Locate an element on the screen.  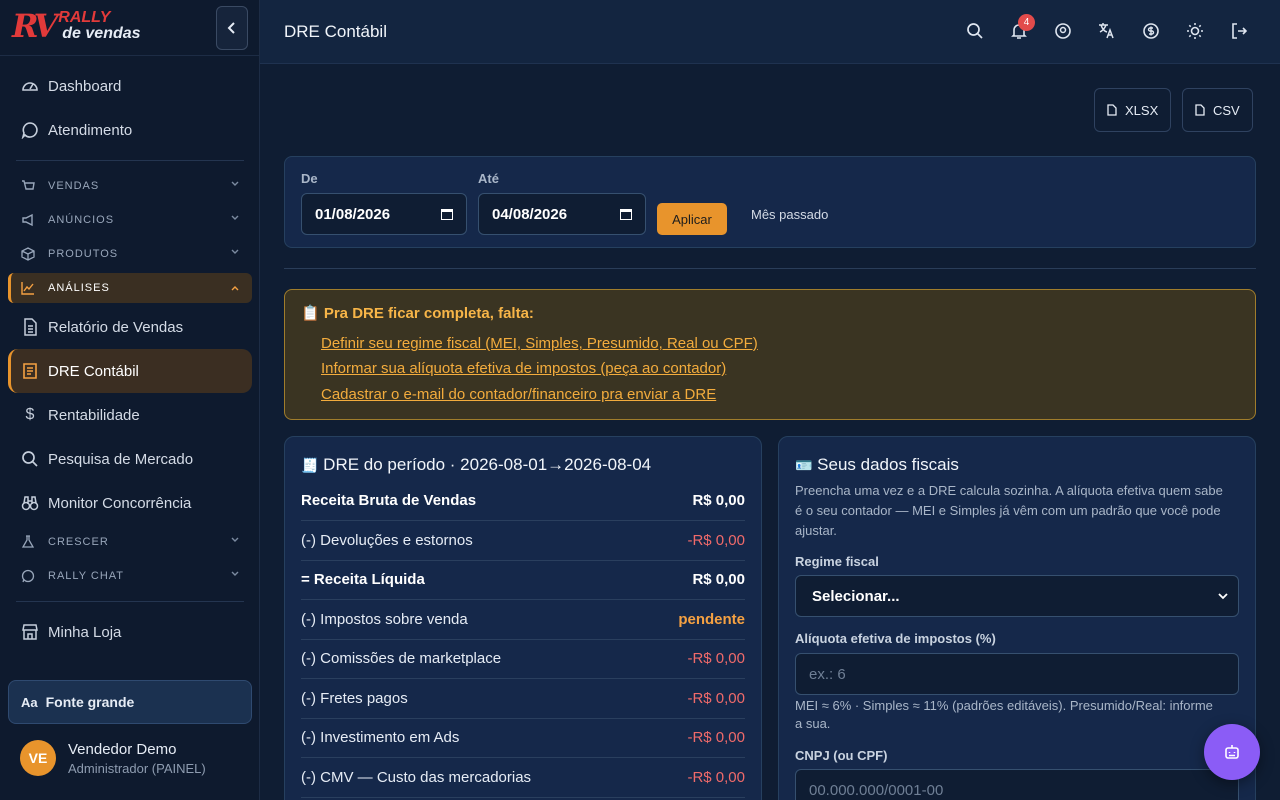
chat-assistant-button is located at coordinates (1232, 752).